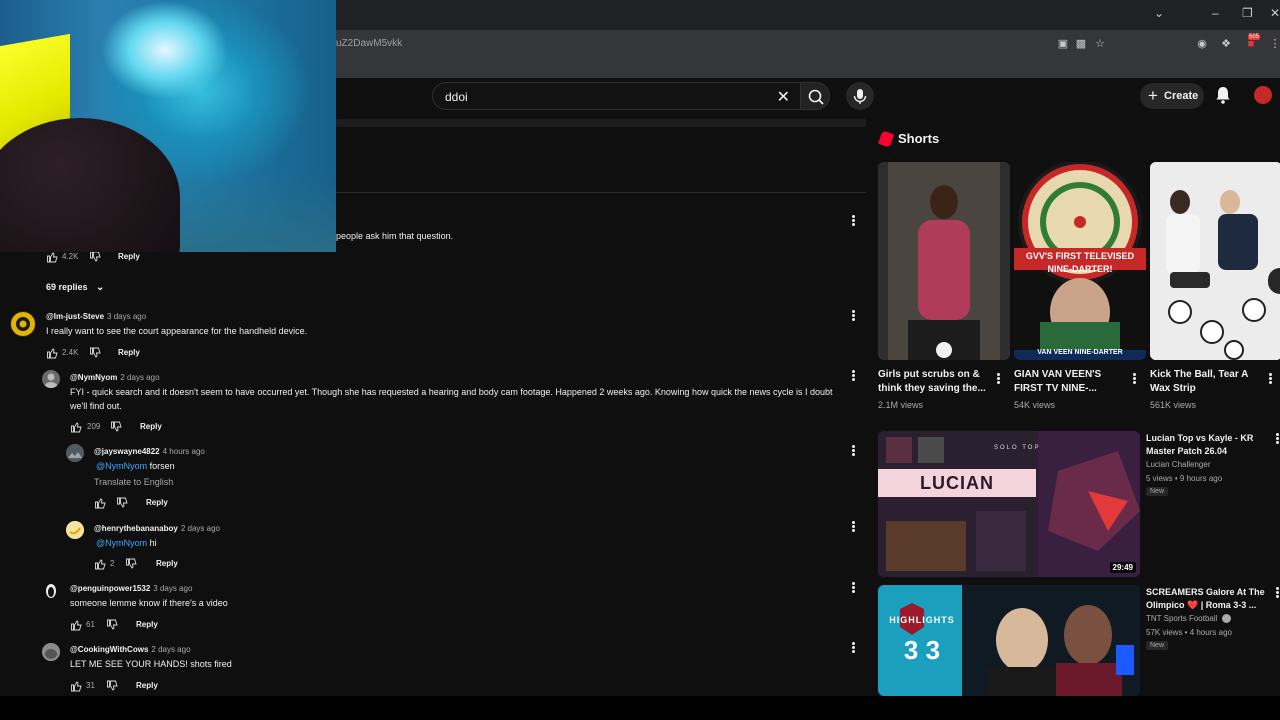 The height and width of the screenshot is (720, 1280). I want to click on taskbar-strip, so click(640, 708).